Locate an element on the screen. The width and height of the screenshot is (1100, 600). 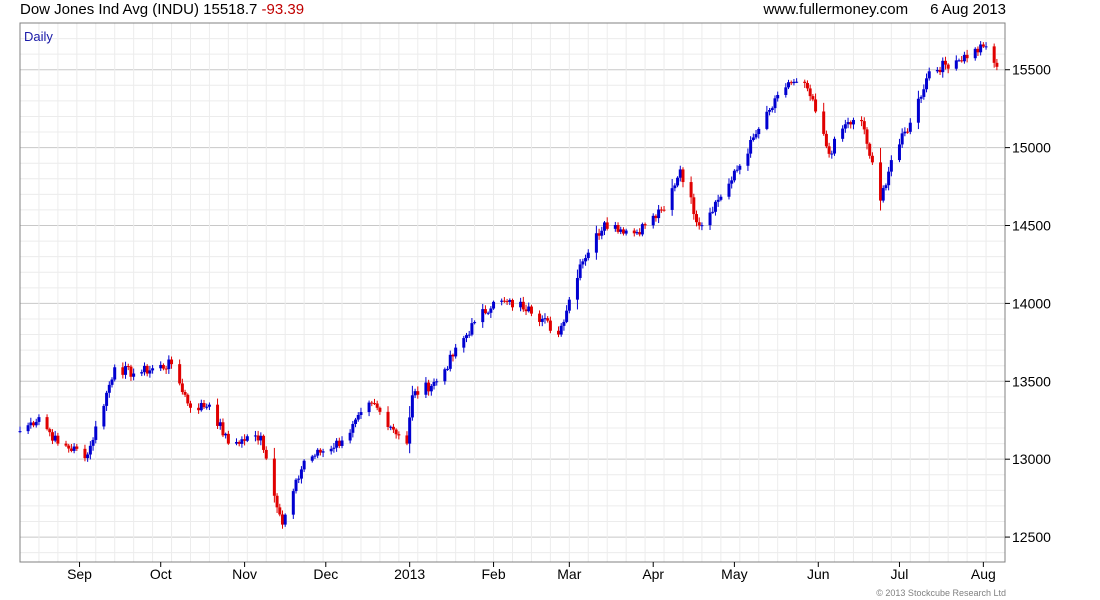
y-tick-label: 14500 is located at coordinates (1031, 226).